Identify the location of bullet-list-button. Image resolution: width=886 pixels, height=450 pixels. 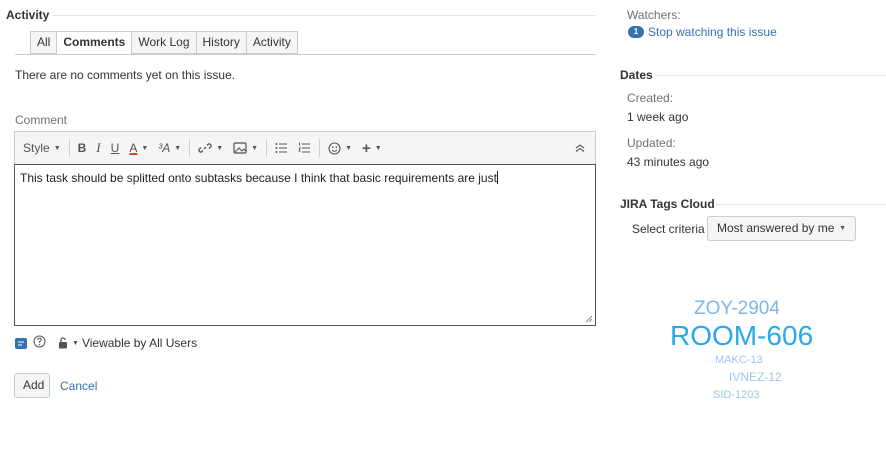
(281, 148).